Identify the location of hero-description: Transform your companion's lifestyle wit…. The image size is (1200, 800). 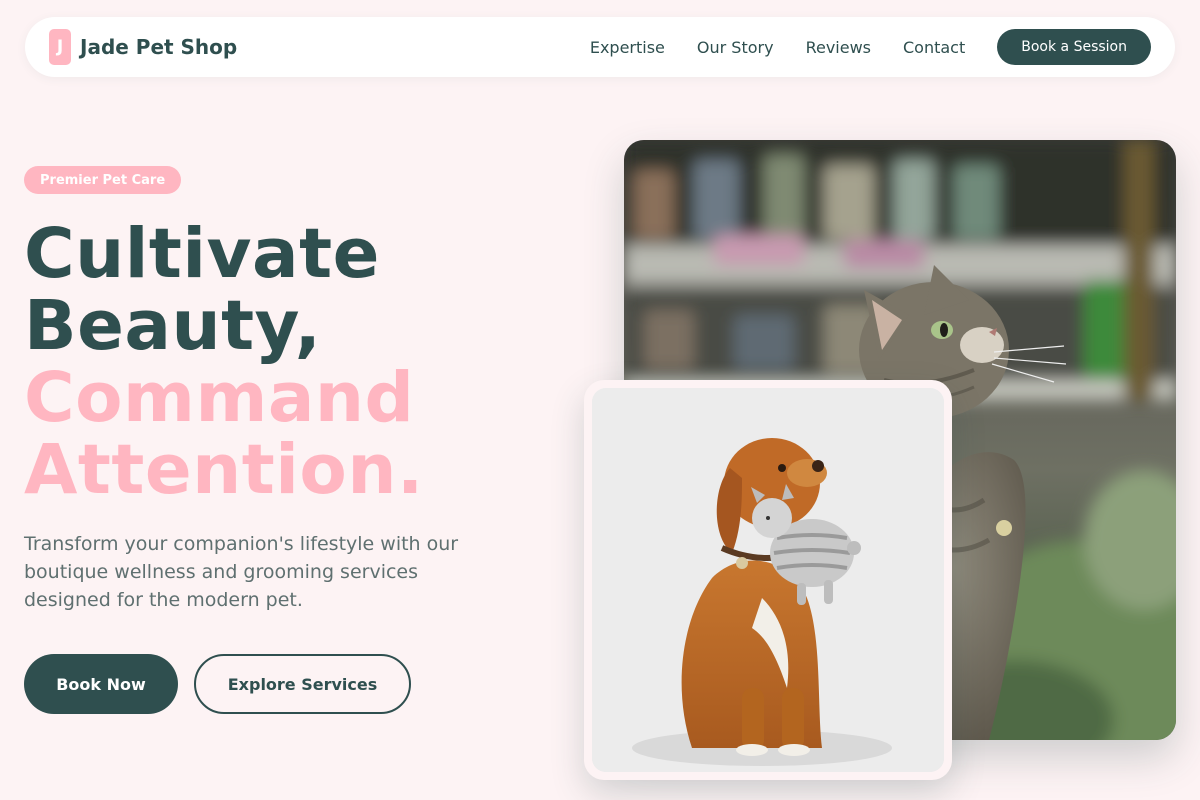
(241, 572).